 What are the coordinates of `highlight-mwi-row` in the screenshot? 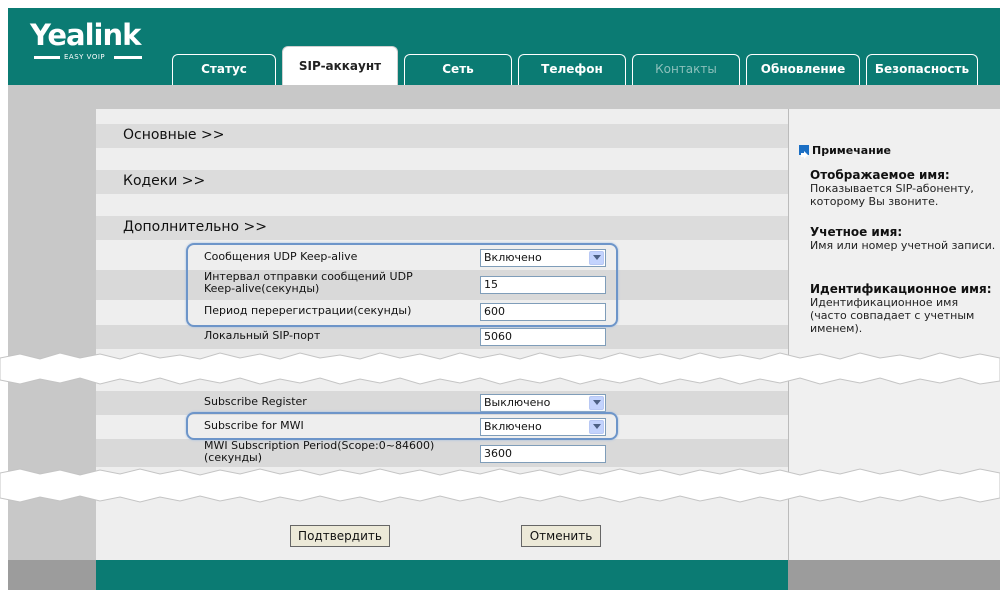 It's located at (402, 426).